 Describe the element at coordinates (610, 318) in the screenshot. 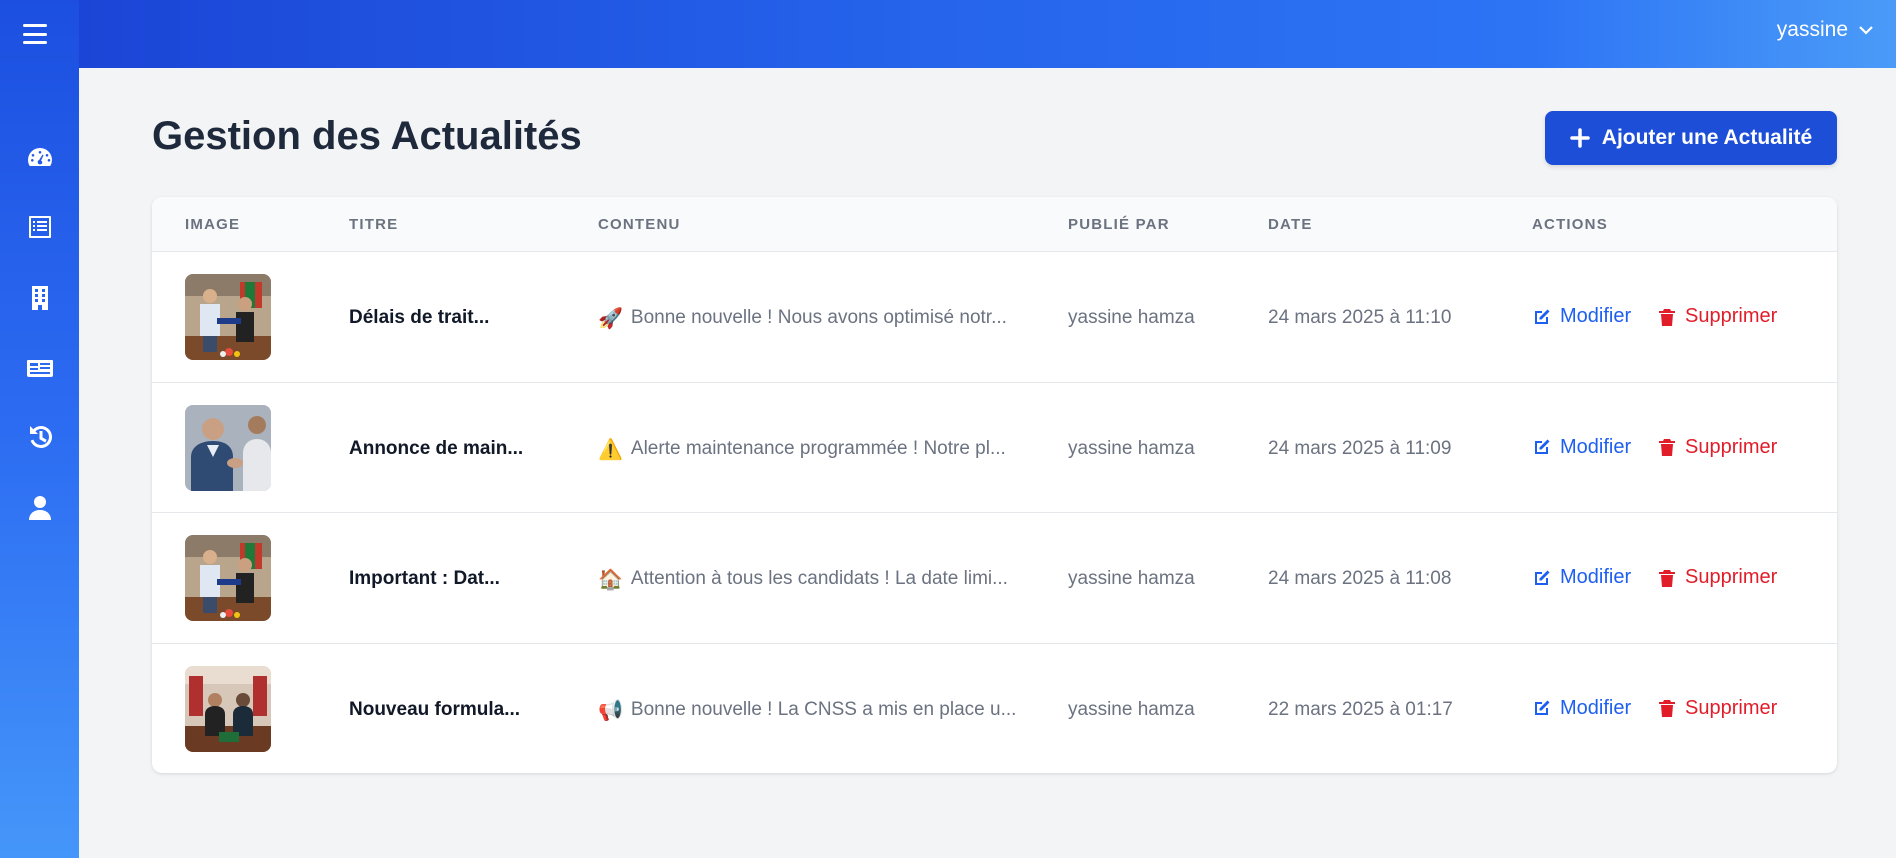

I see `news-emoji: 🚀` at that location.